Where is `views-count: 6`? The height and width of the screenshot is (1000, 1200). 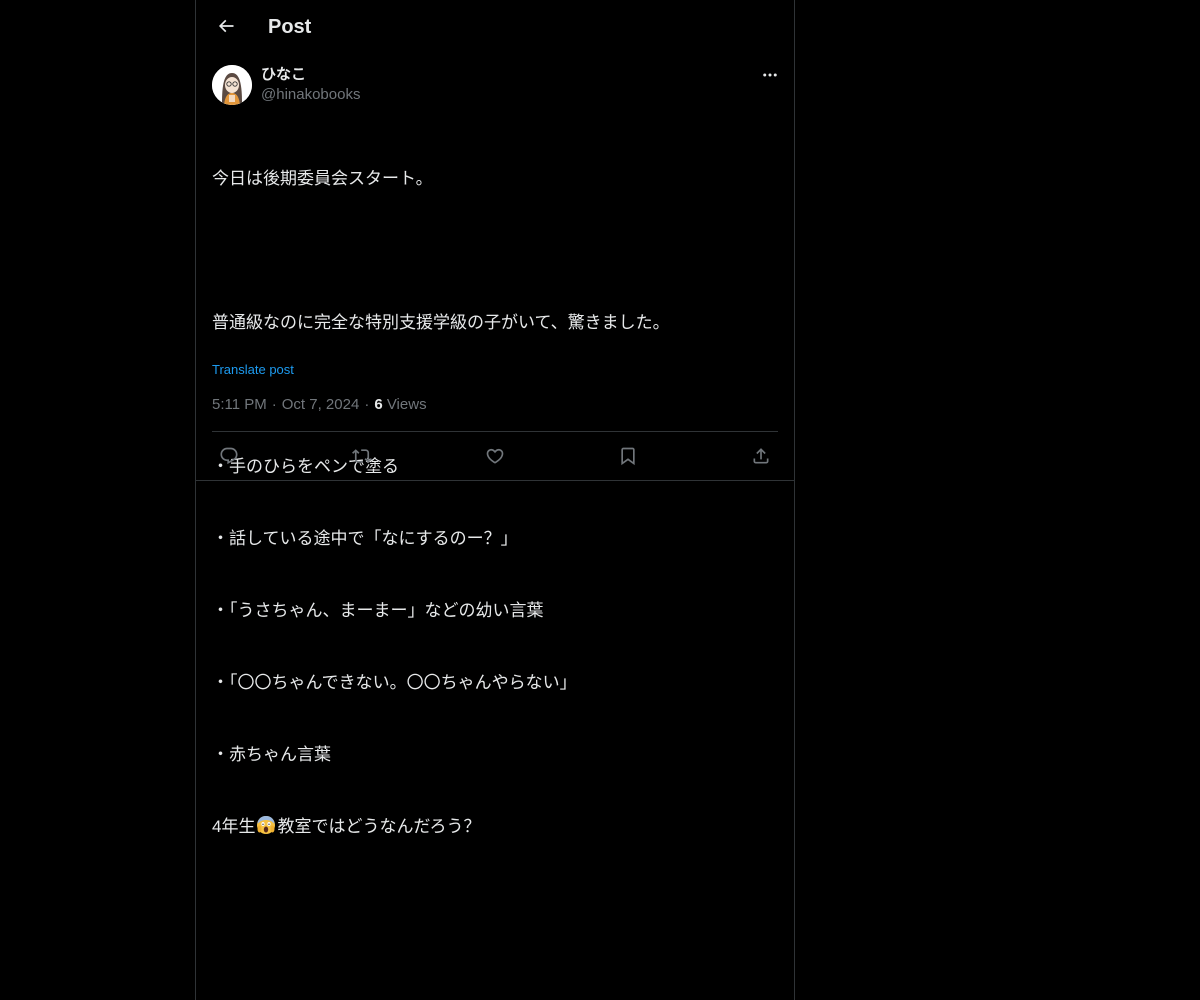
views-count: 6 is located at coordinates (378, 404).